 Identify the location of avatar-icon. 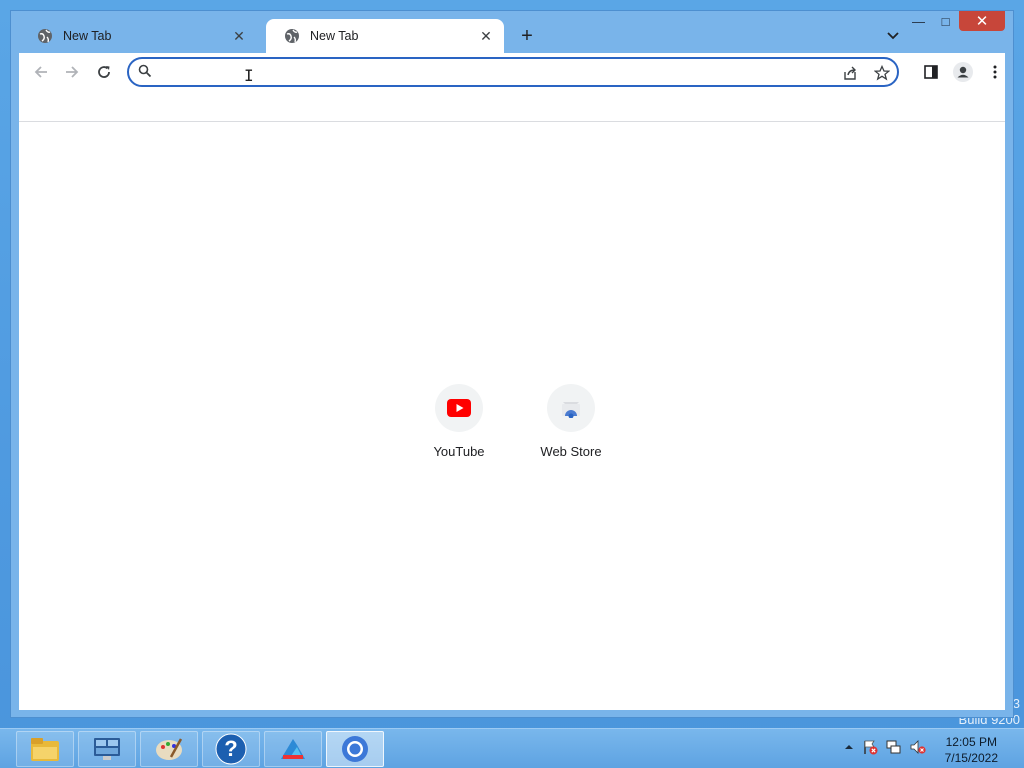
(963, 72).